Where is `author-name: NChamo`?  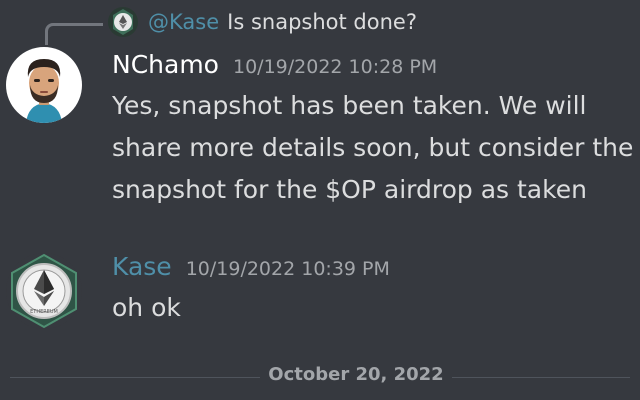
author-name: NChamo is located at coordinates (165, 64).